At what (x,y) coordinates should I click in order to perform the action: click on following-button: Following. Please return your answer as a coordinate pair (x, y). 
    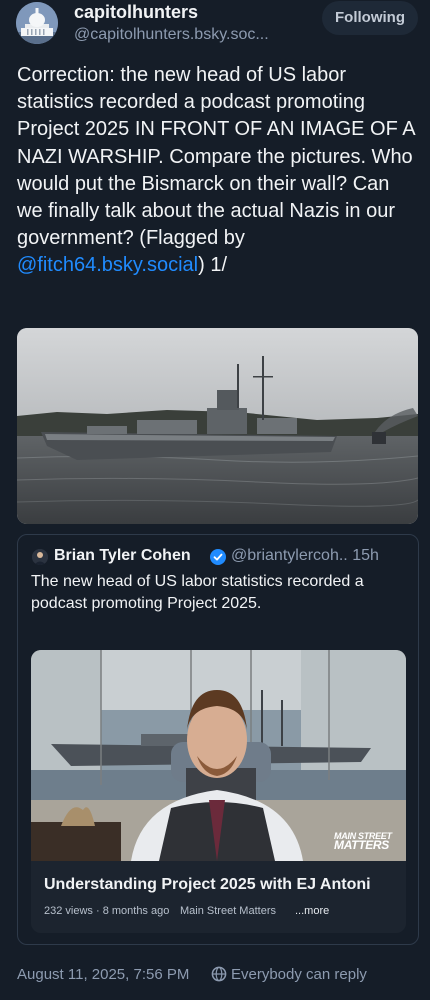
    Looking at the image, I should click on (370, 18).